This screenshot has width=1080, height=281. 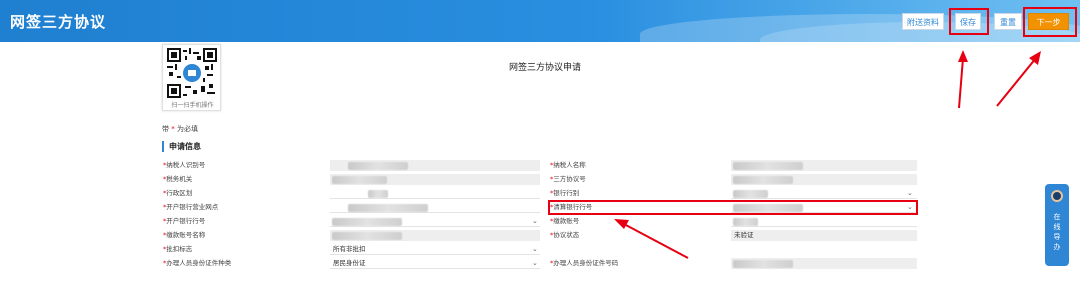 What do you see at coordinates (178, 179) in the screenshot?
I see `field-label-tax-authority: *税务机关` at bounding box center [178, 179].